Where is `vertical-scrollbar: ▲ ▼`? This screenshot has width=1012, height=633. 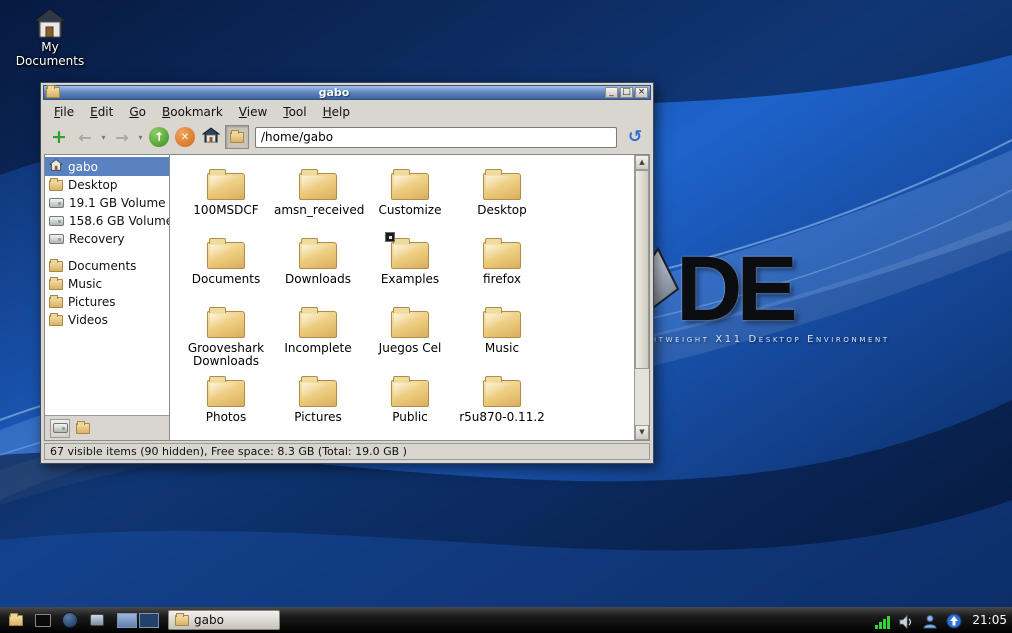
vertical-scrollbar: ▲ ▼ is located at coordinates (641, 297).